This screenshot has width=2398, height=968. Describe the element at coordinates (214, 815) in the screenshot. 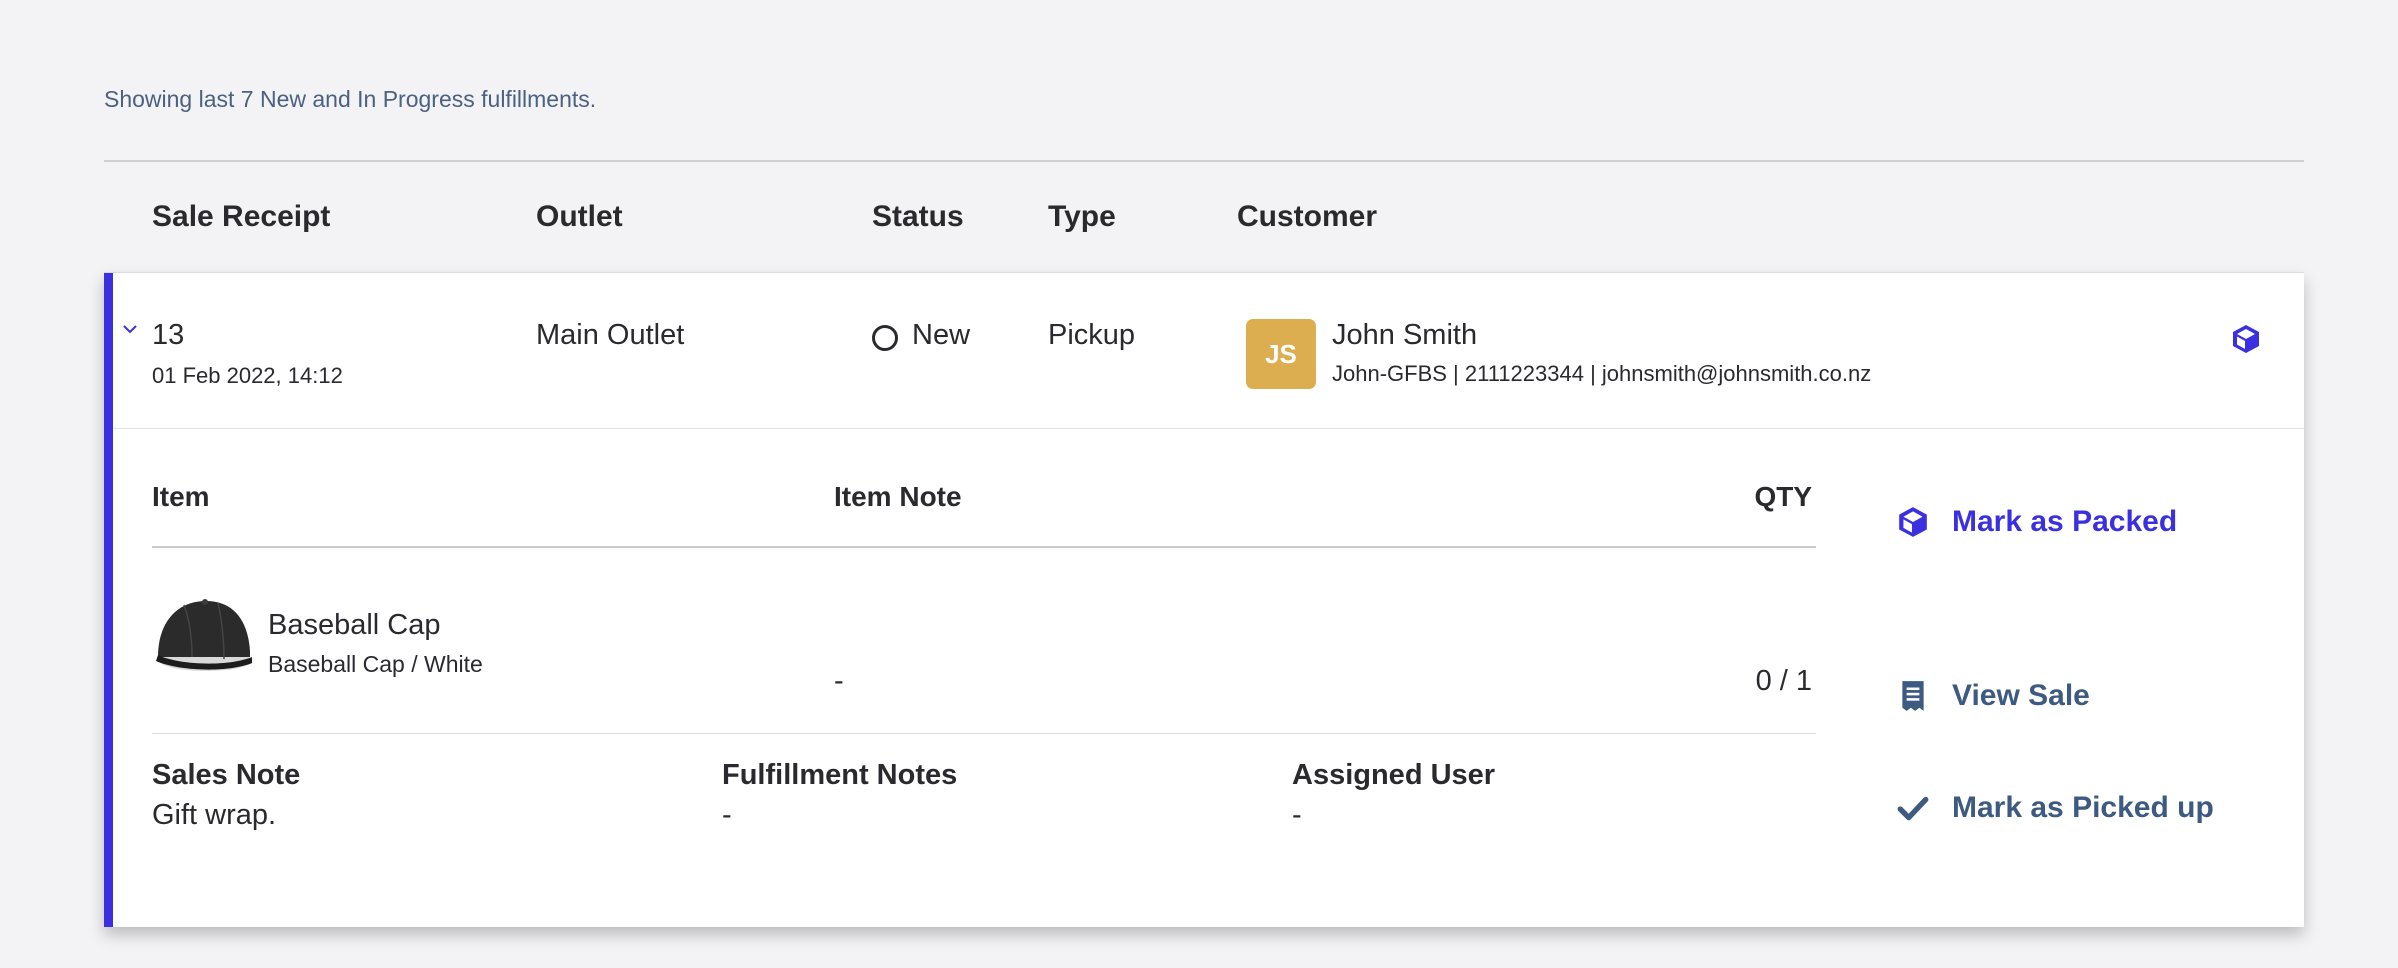

I see `sales-note-value: Gift wrap.` at that location.